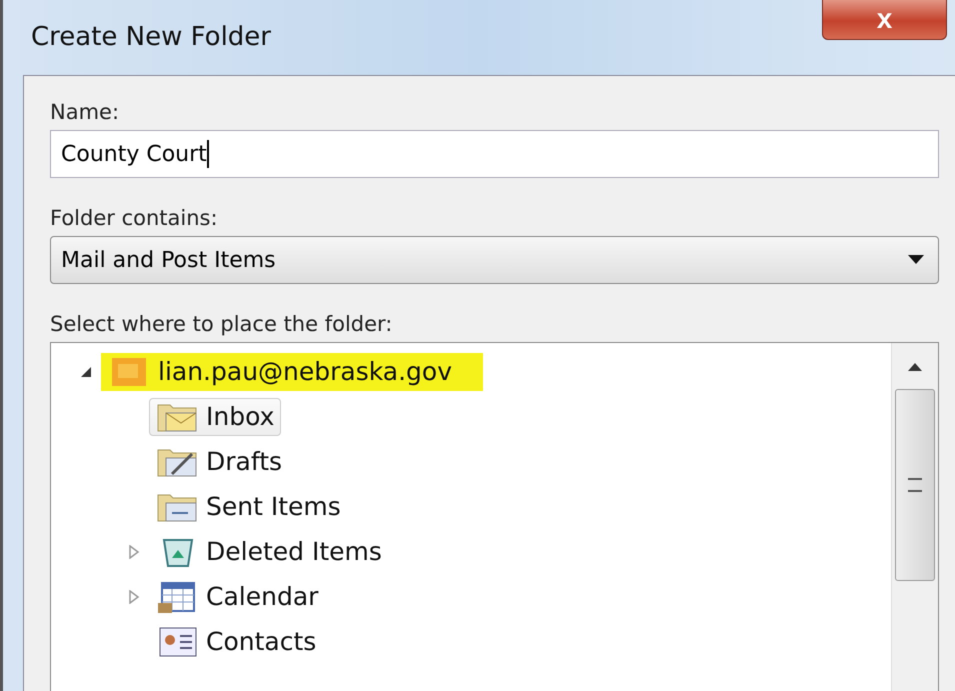 Image resolution: width=955 pixels, height=691 pixels. Describe the element at coordinates (86, 371) in the screenshot. I see `collapse-triangle-icon` at that location.